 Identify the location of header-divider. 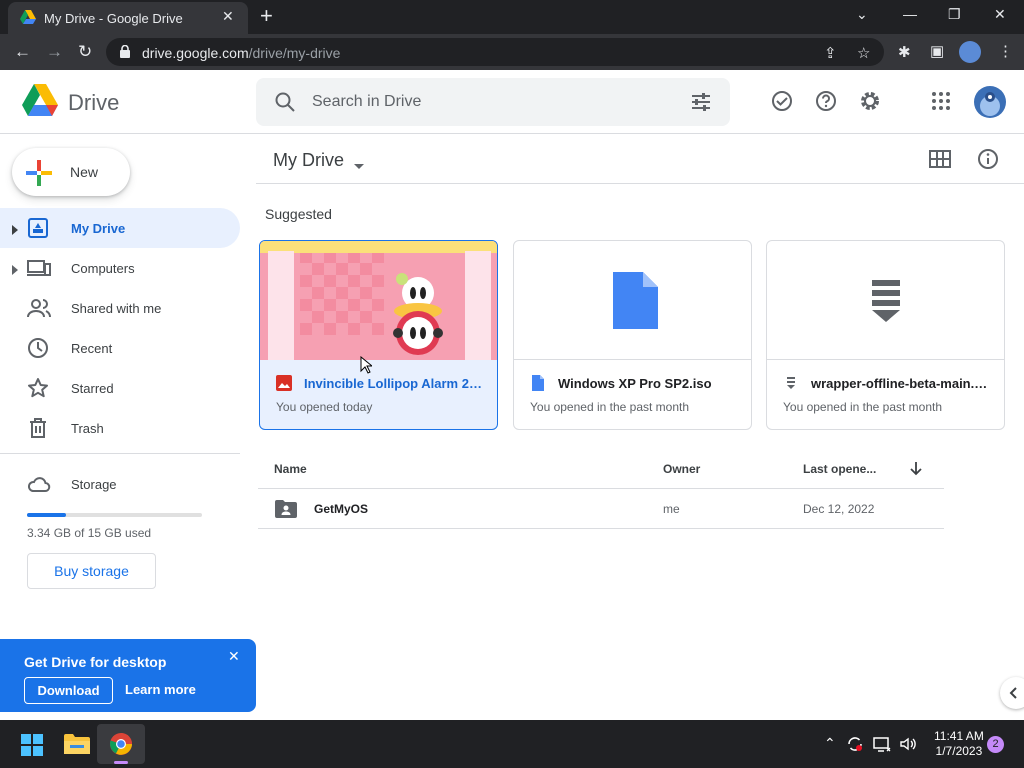
(640, 183).